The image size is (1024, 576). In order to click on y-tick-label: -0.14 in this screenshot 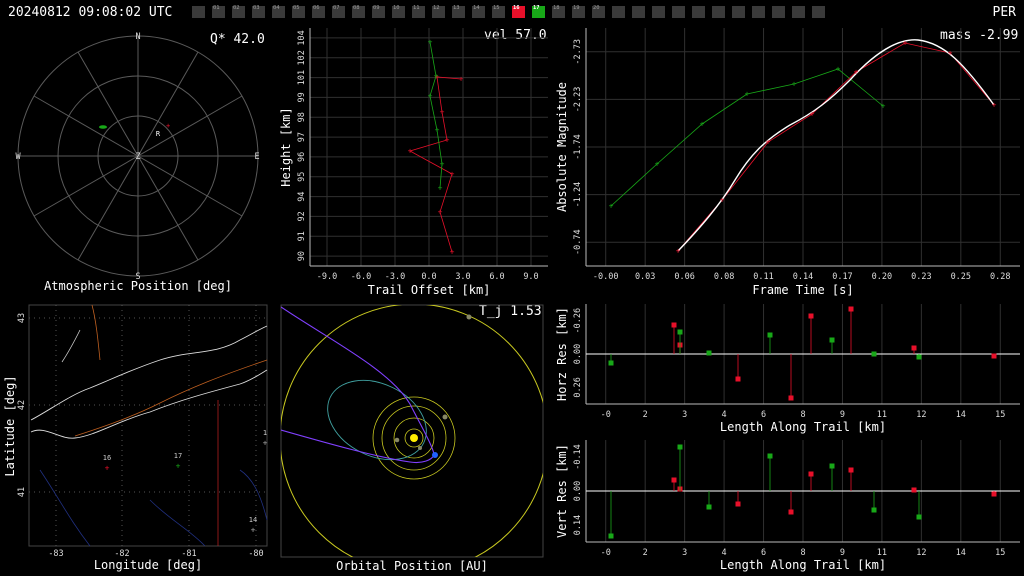, I will do `click(578, 457)`.